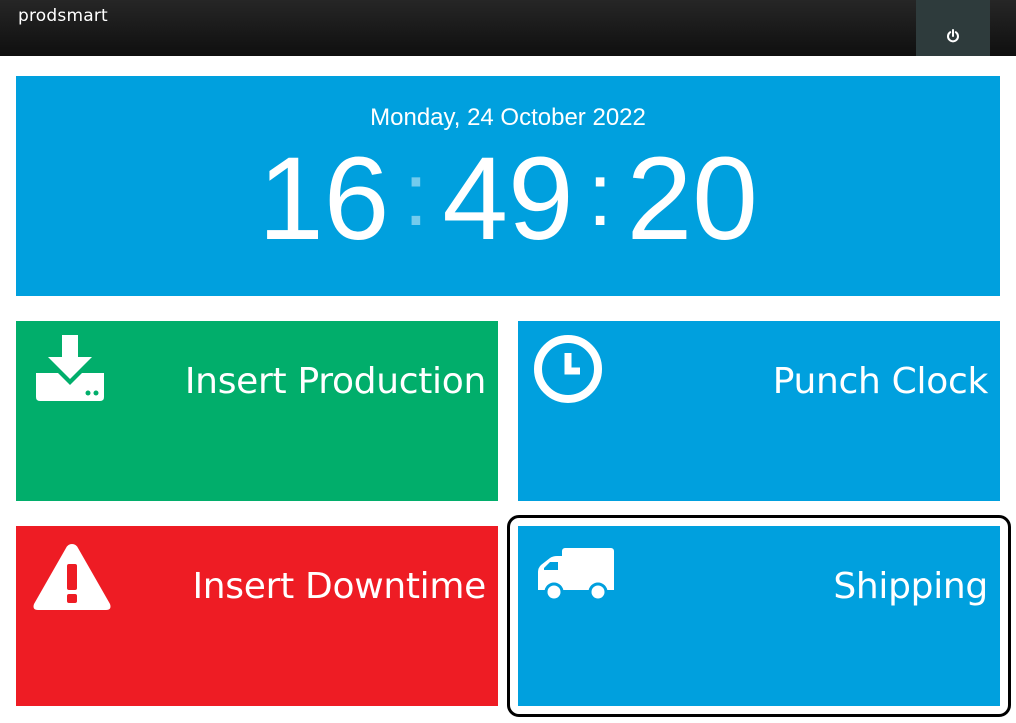 The height and width of the screenshot is (723, 1016). I want to click on current-date: Monday, 24 October 2022, so click(508, 117).